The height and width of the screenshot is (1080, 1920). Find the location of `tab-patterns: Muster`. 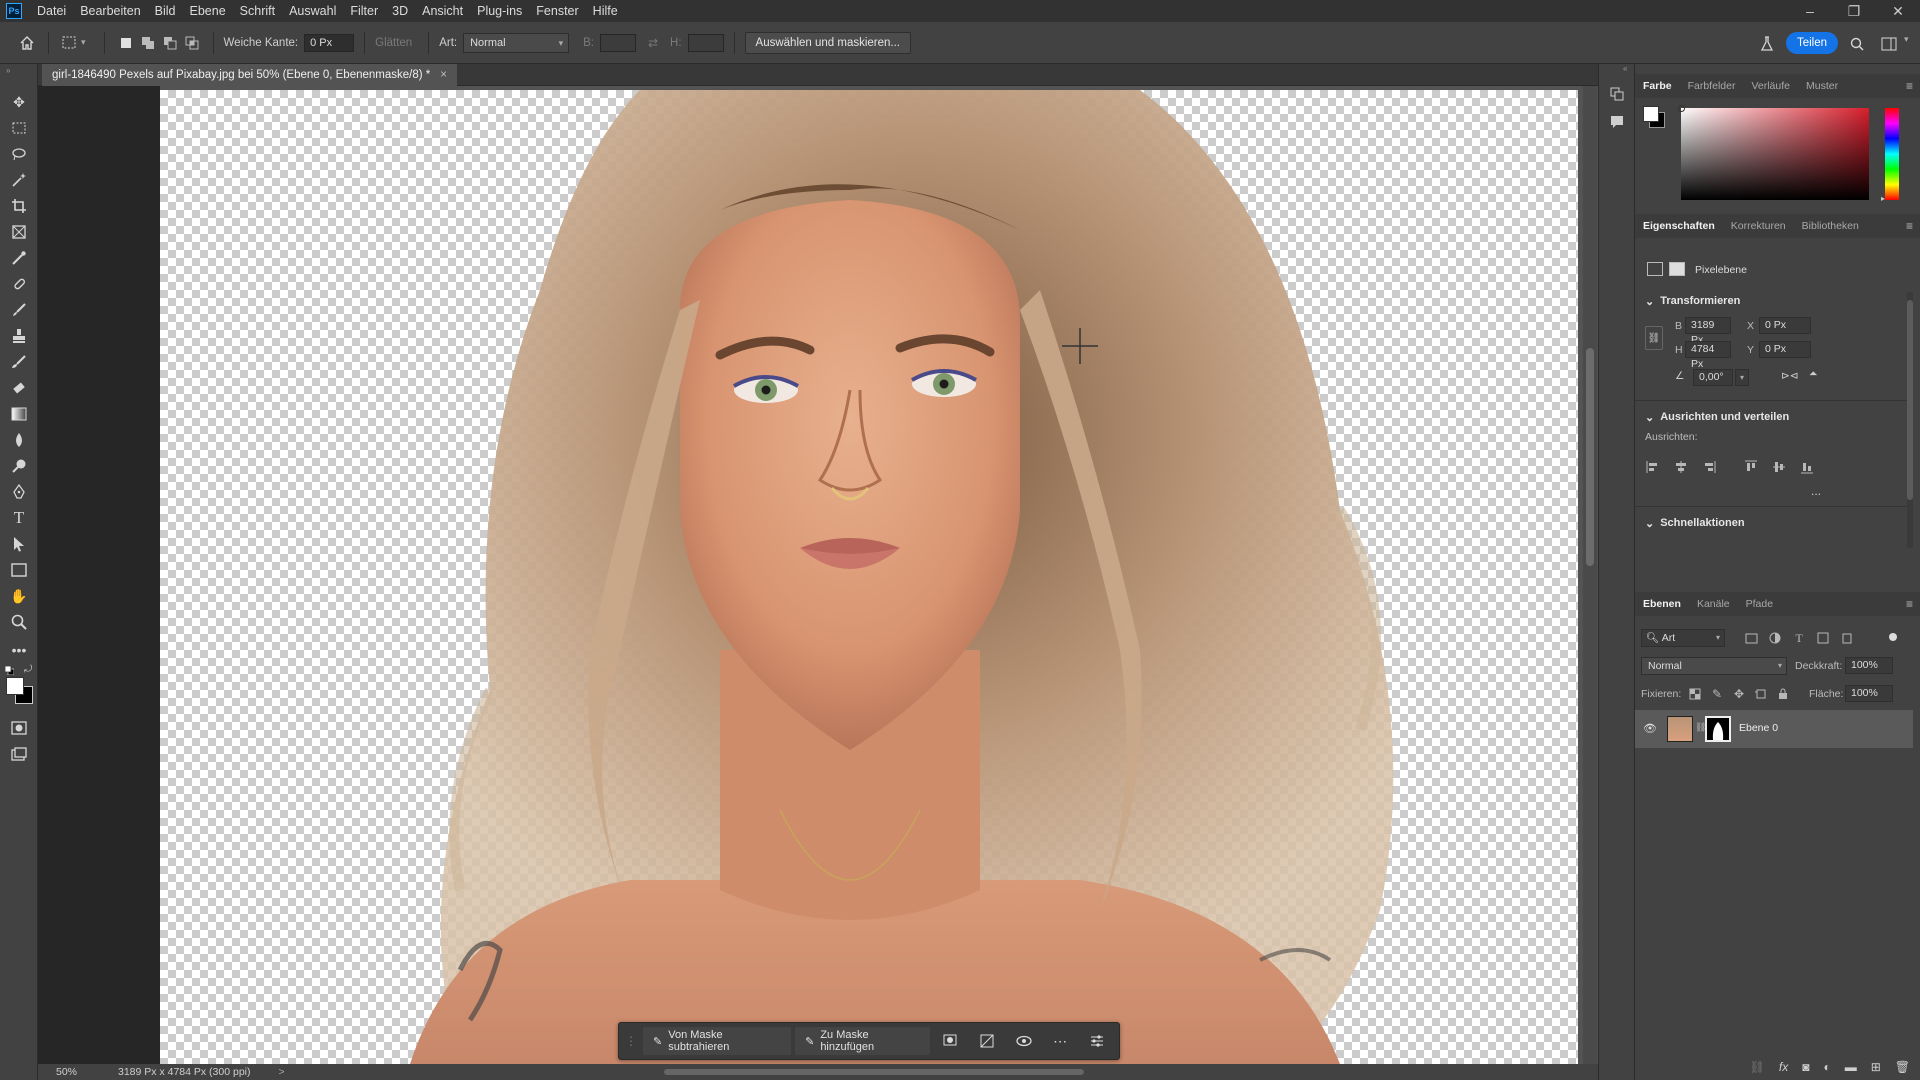

tab-patterns: Muster is located at coordinates (1822, 86).